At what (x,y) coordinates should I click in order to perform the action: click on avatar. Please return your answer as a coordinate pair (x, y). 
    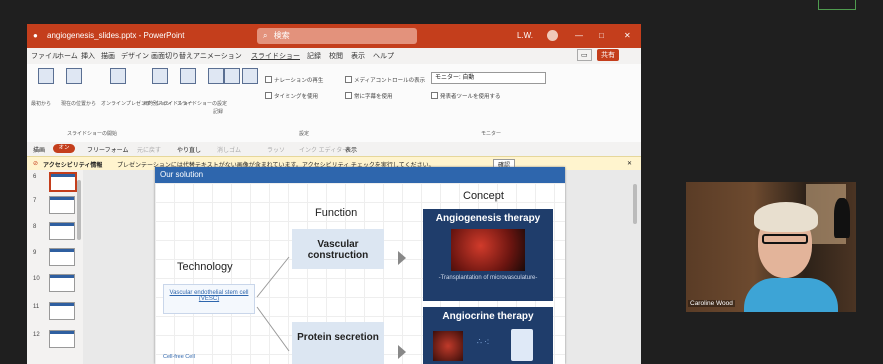
    Looking at the image, I should click on (552, 35).